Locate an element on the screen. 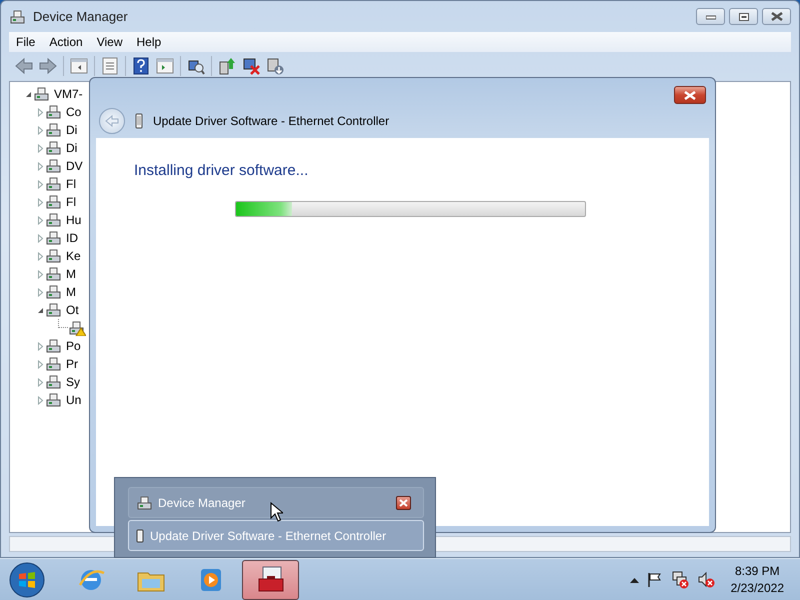 The image size is (800, 600). tree-item: Ot is located at coordinates (72, 310).